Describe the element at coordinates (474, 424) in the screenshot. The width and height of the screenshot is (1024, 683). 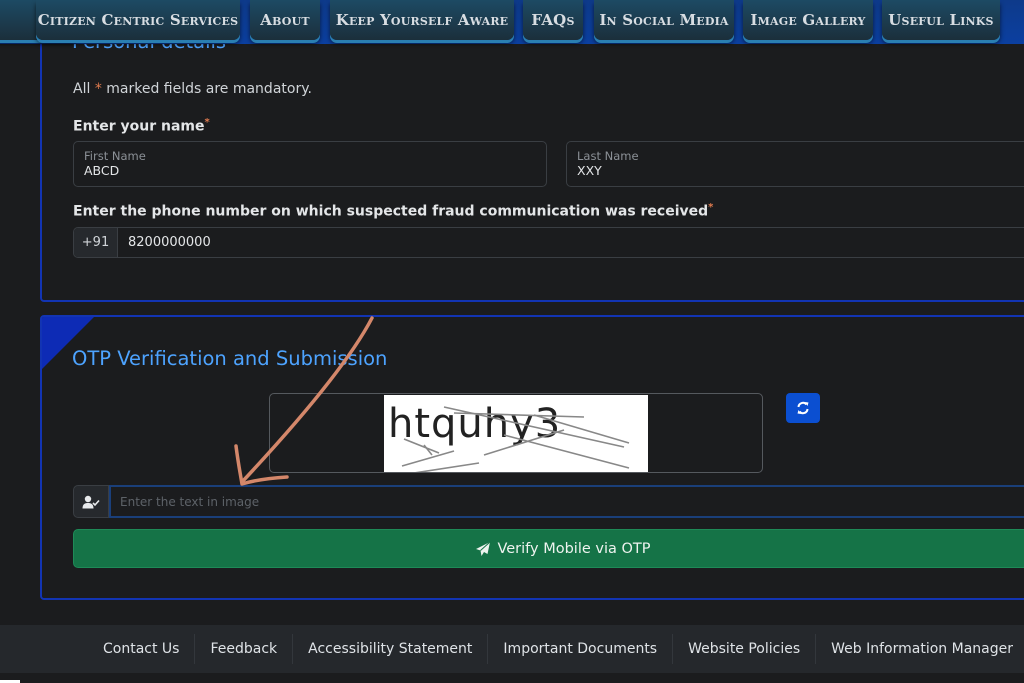
I see `captcha-text: htquhy3` at that location.